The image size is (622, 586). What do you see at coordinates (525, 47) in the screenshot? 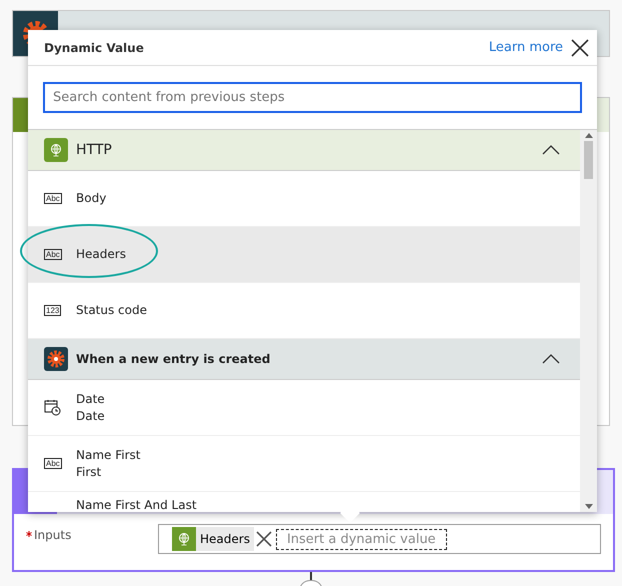
I see `learn-more-link: Learn more` at bounding box center [525, 47].